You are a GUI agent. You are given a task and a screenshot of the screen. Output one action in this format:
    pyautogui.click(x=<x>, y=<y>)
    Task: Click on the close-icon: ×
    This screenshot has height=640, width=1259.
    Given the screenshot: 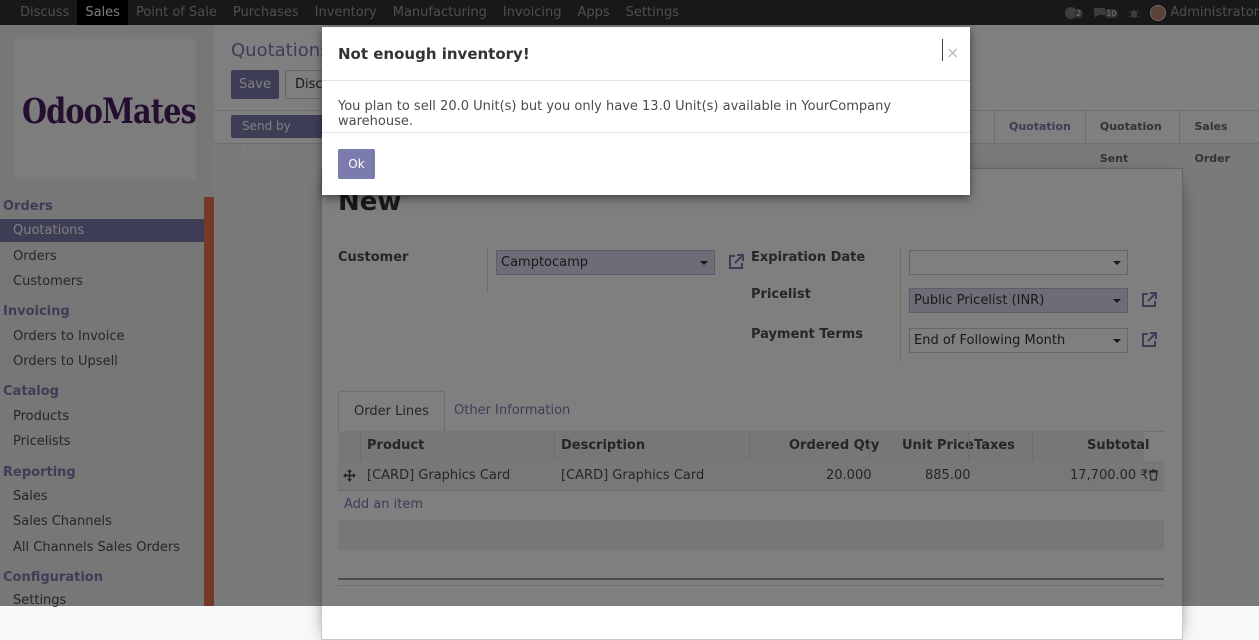 What is the action you would take?
    pyautogui.click(x=950, y=50)
    